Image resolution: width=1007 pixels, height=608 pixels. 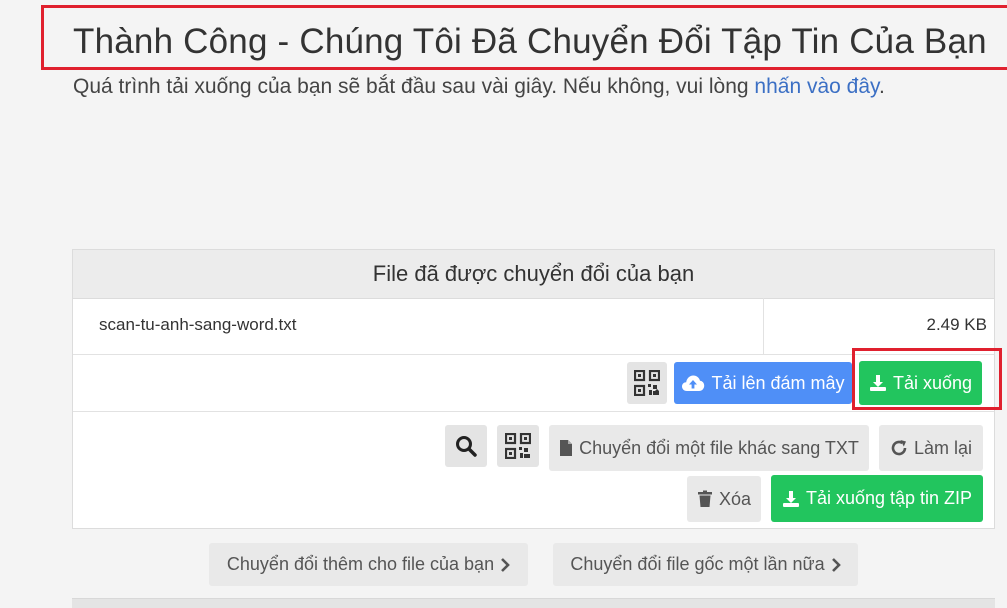 What do you see at coordinates (533, 274) in the screenshot?
I see `panel-title: File đã được chuyển đổi của bạn` at bounding box center [533, 274].